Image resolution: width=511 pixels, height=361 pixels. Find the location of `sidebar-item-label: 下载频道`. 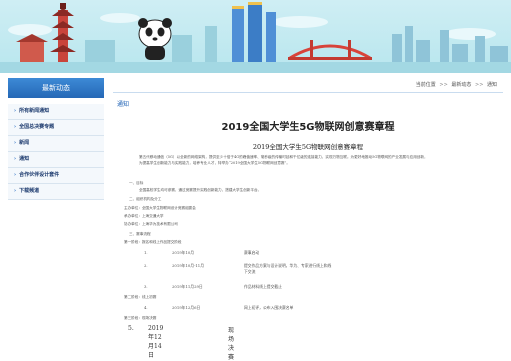

sidebar-item-label: 下载频道 is located at coordinates (29, 191).